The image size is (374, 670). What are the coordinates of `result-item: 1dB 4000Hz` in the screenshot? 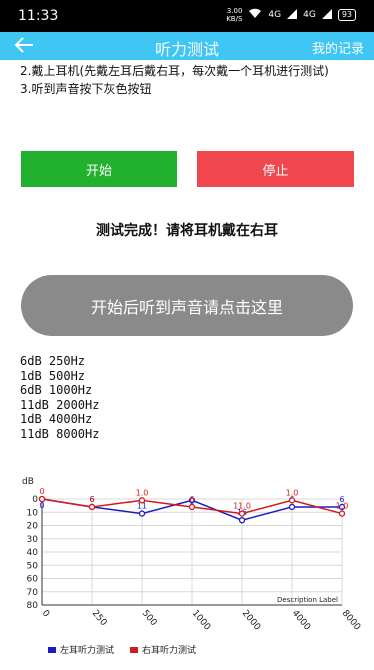 It's located at (56, 419).